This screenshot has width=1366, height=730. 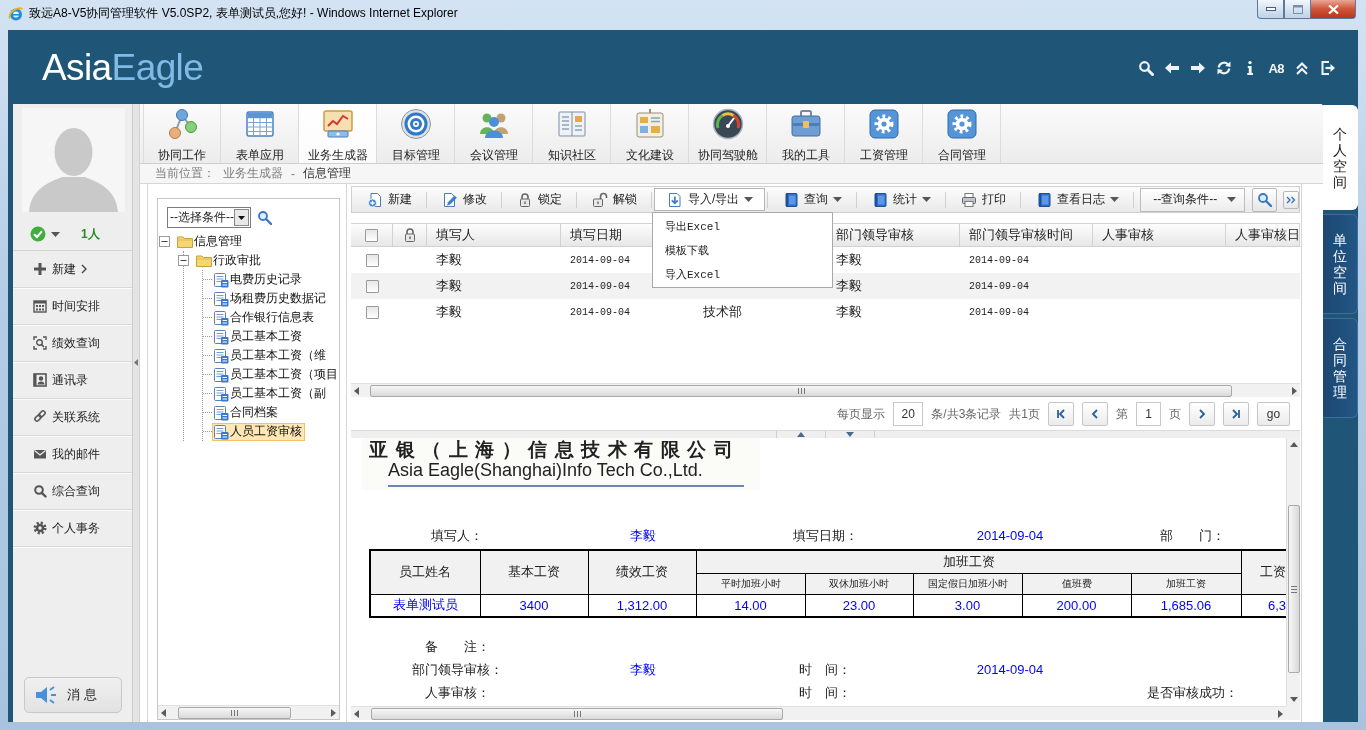 I want to click on column-header: 绩效工资, so click(x=642, y=572).